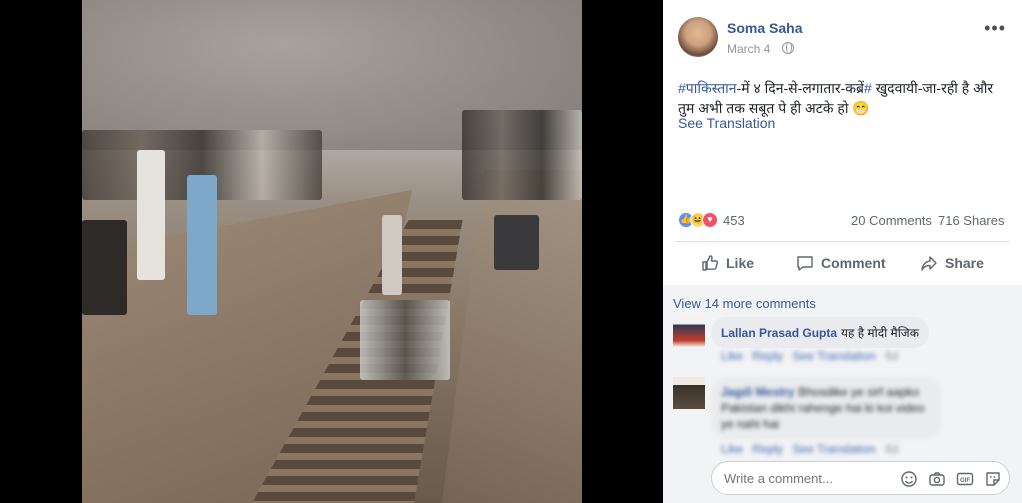  What do you see at coordinates (104, 267) in the screenshot?
I see `photo-person-dark` at bounding box center [104, 267].